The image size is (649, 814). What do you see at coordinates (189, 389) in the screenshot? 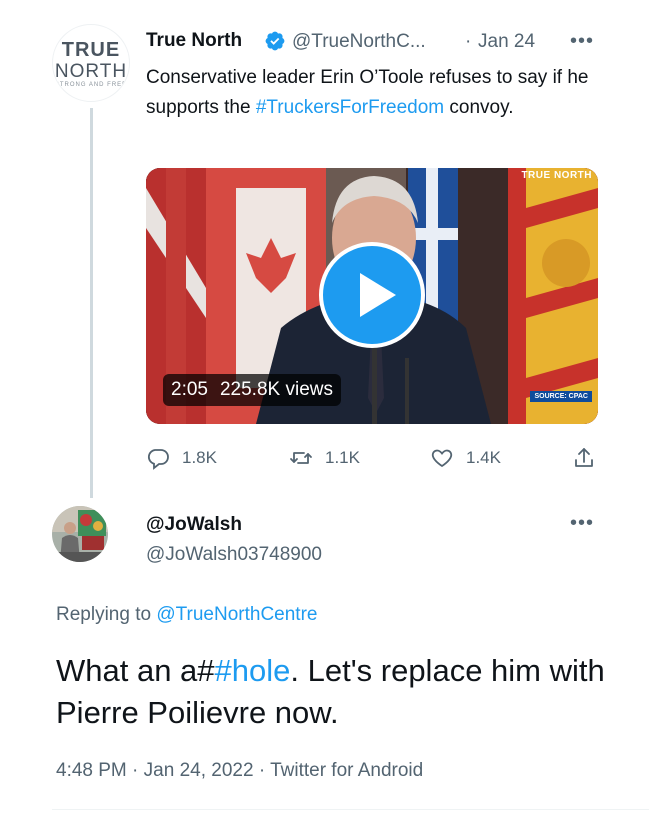
I see `video-duration: 2:05` at bounding box center [189, 389].